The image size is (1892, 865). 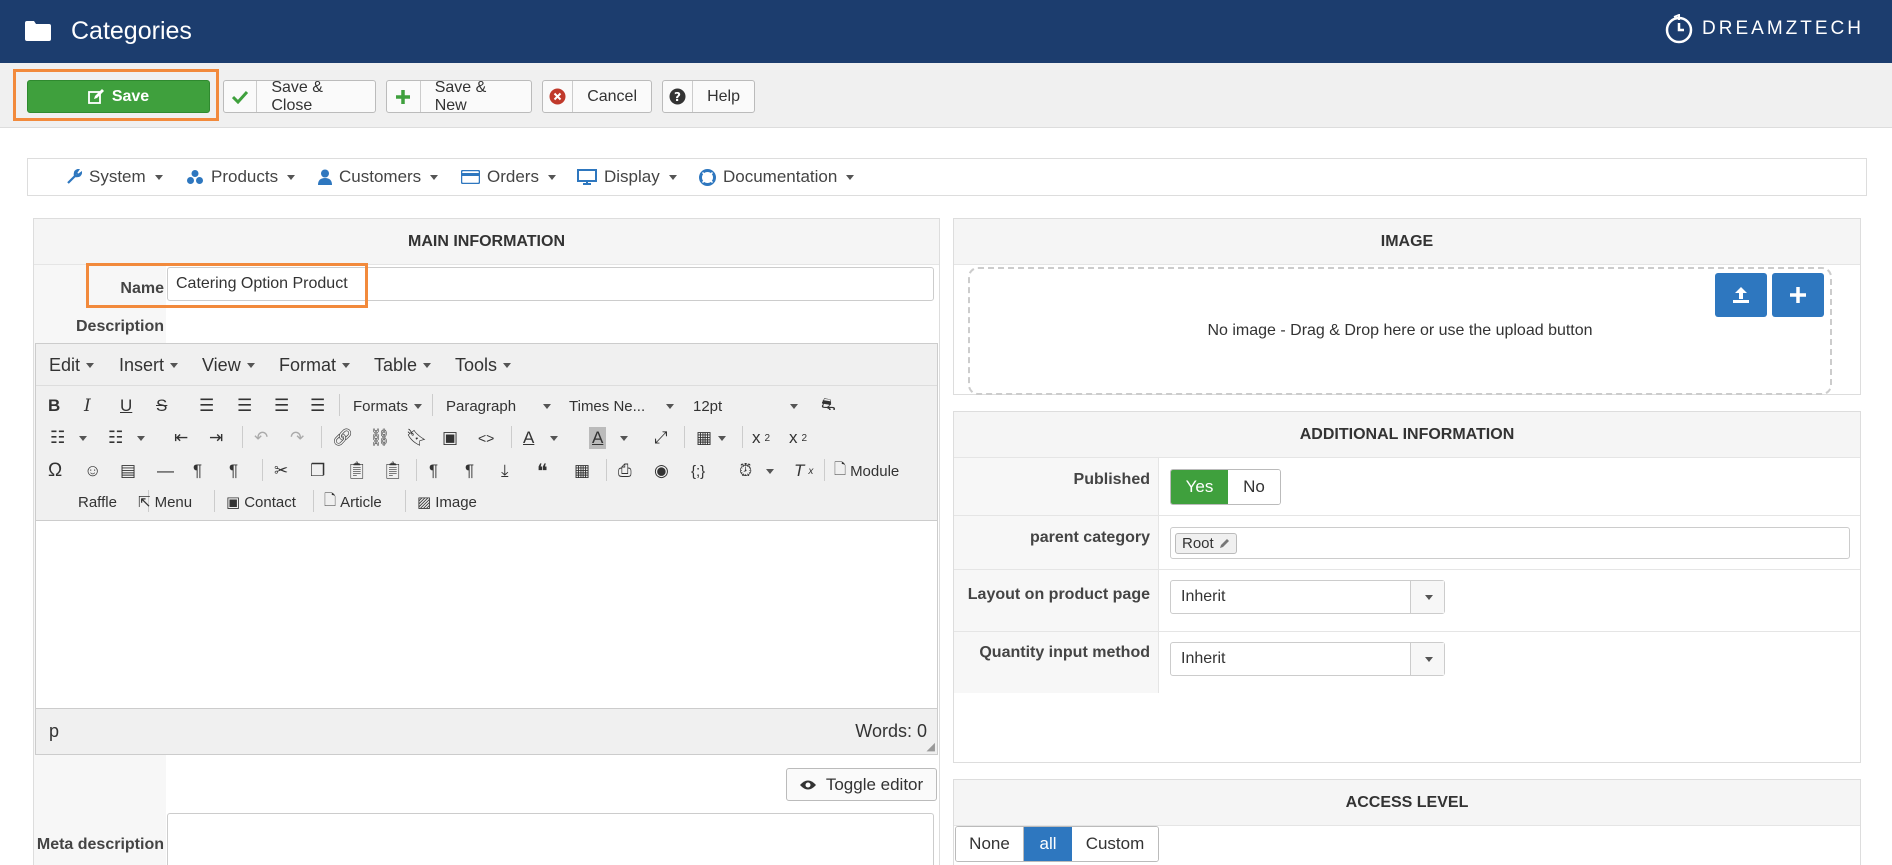 What do you see at coordinates (388, 406) in the screenshot?
I see `formats-dropdown: Formats` at bounding box center [388, 406].